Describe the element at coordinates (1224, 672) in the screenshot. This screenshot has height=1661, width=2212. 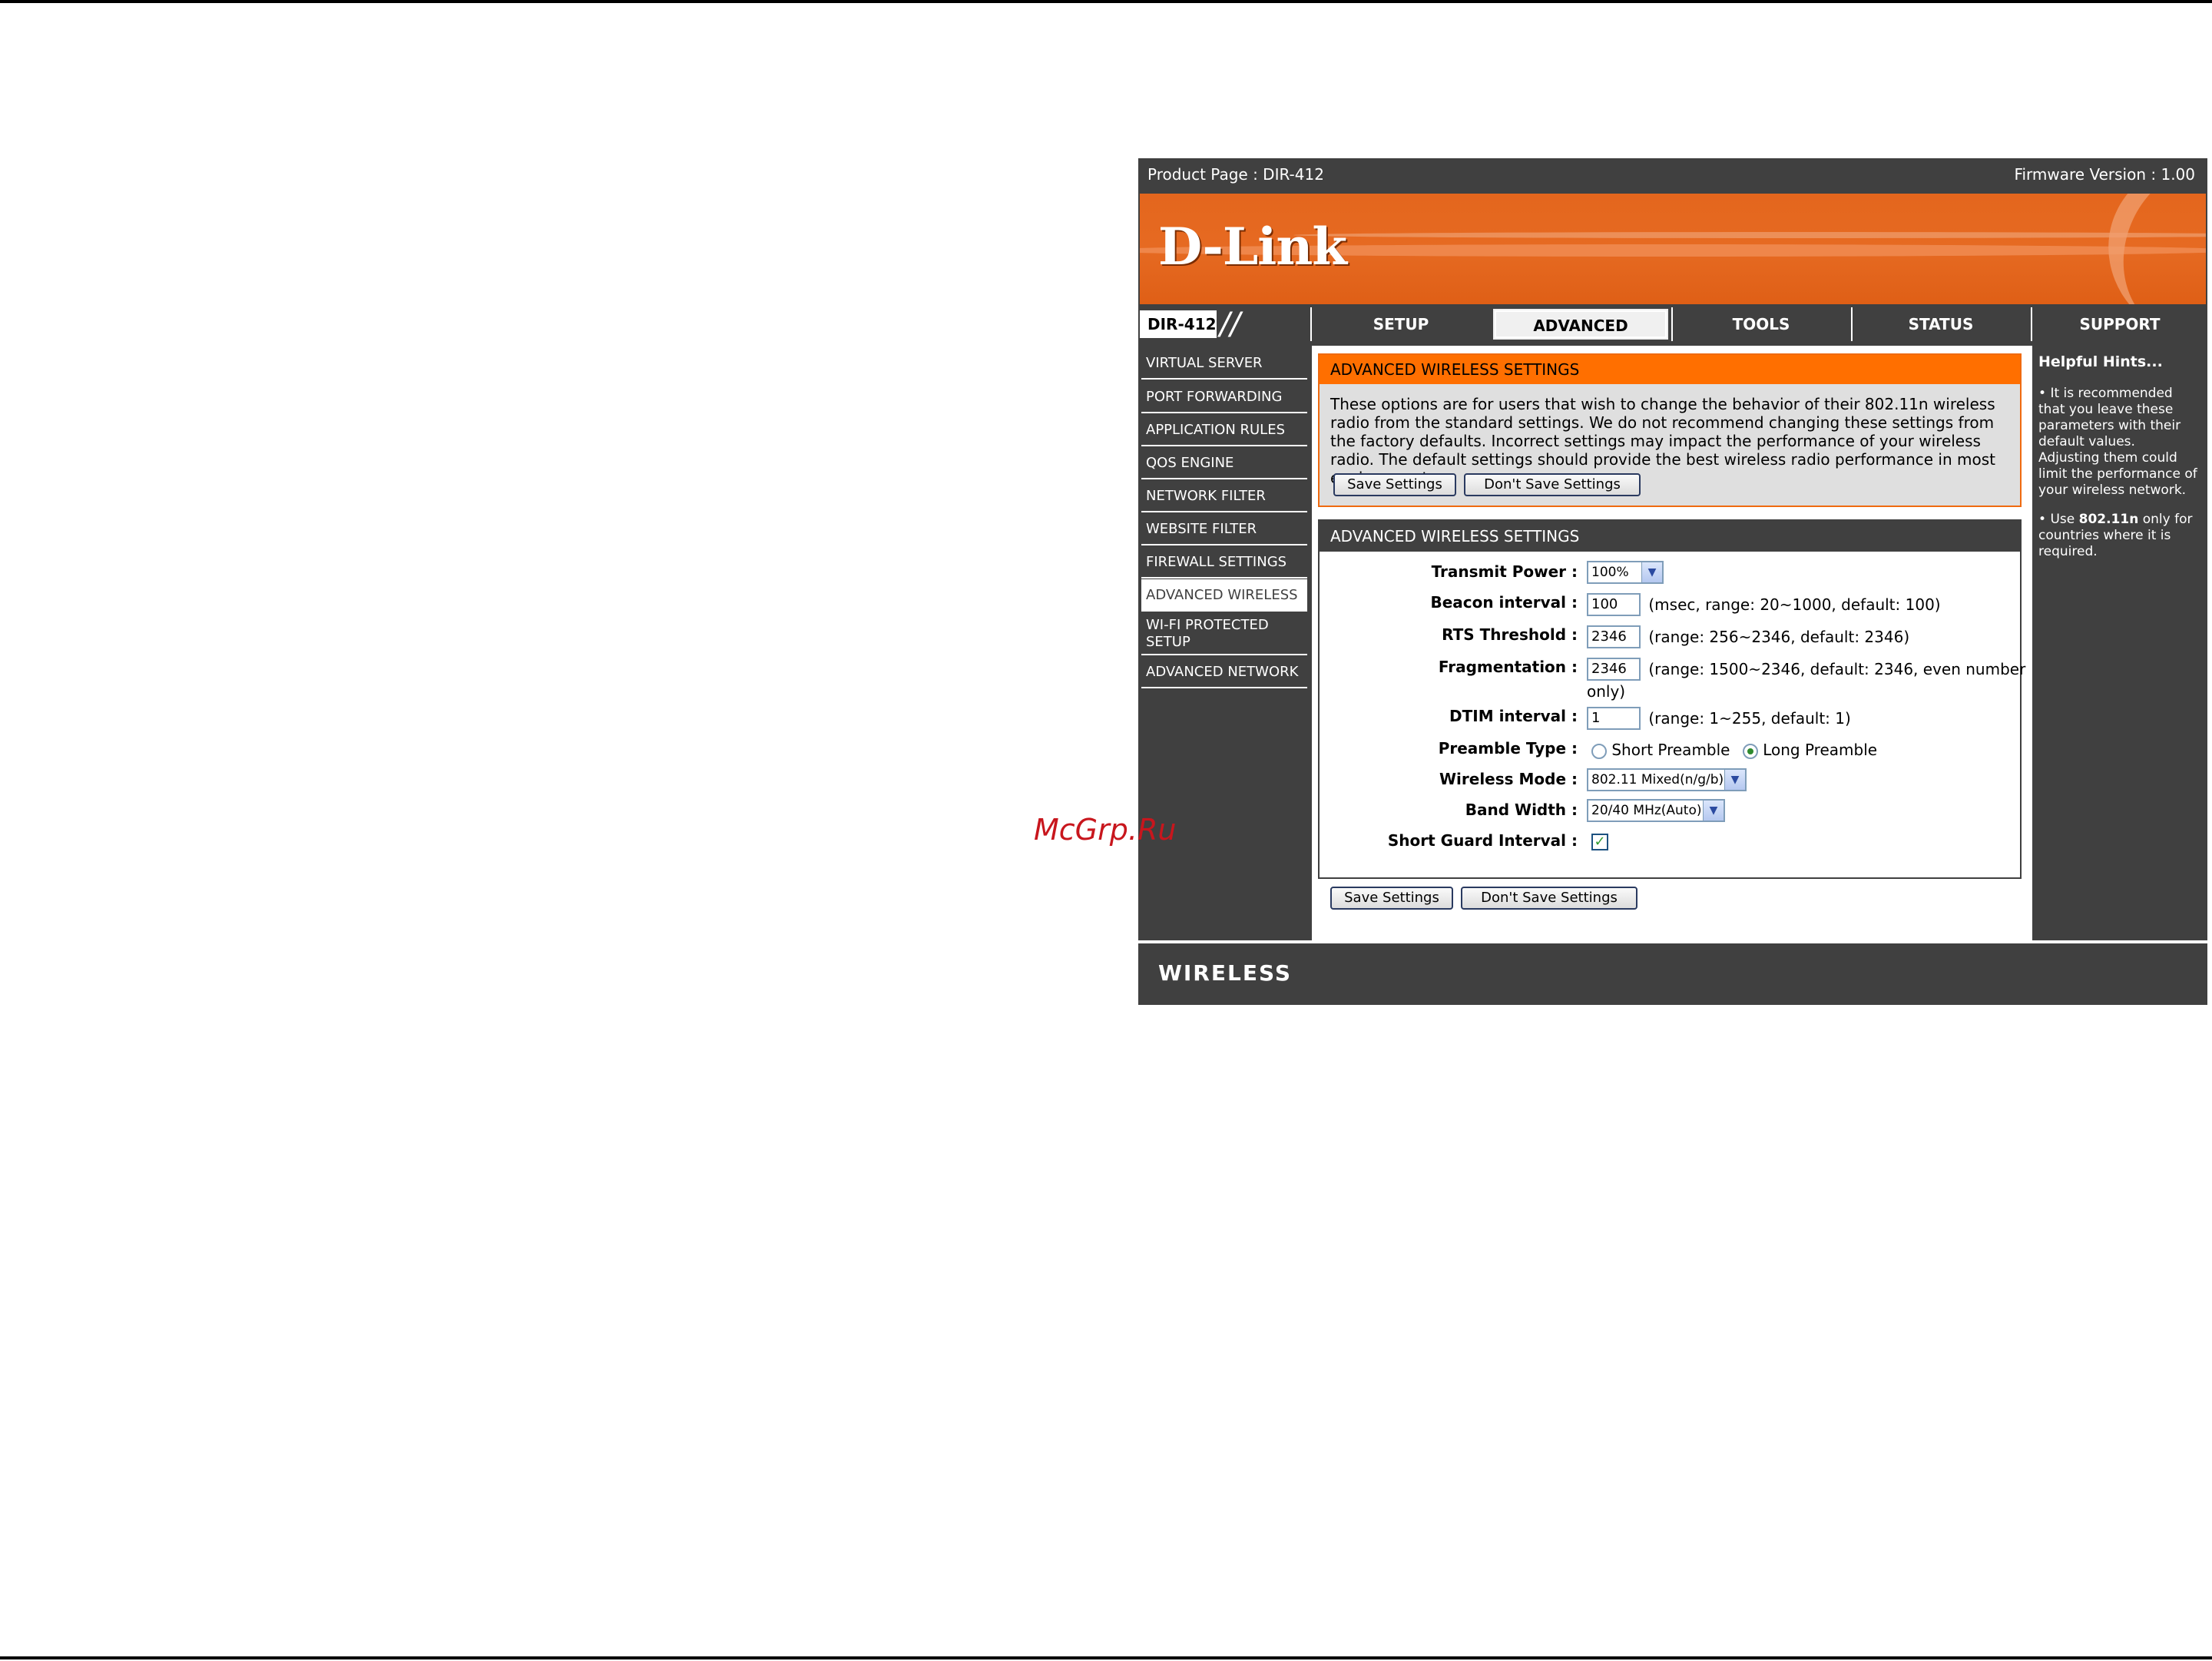
I see `sidebar-item-advanced-network: ADVANCED NETWORK` at that location.